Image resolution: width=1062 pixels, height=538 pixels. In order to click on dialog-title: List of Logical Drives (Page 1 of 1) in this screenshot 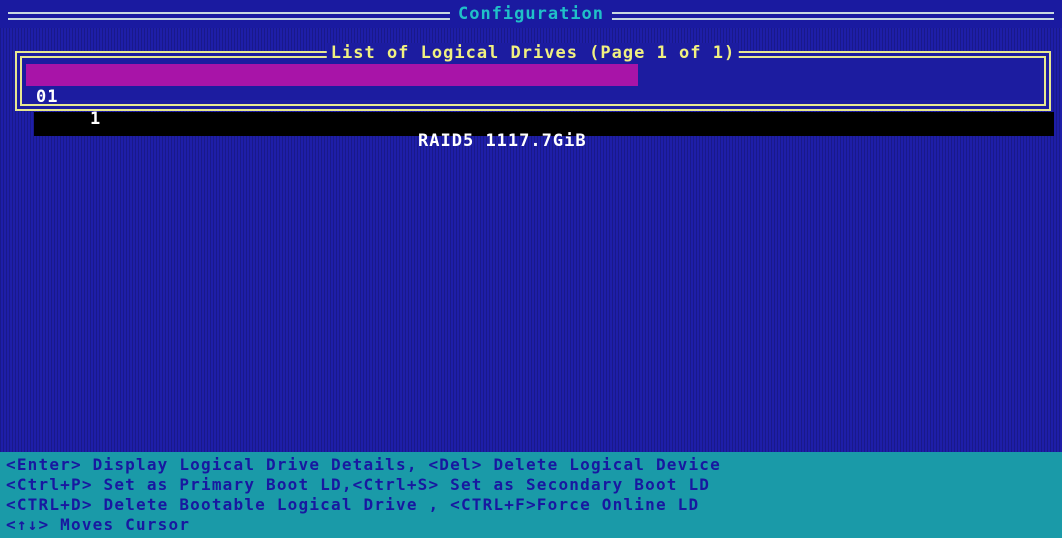, I will do `click(533, 53)`.